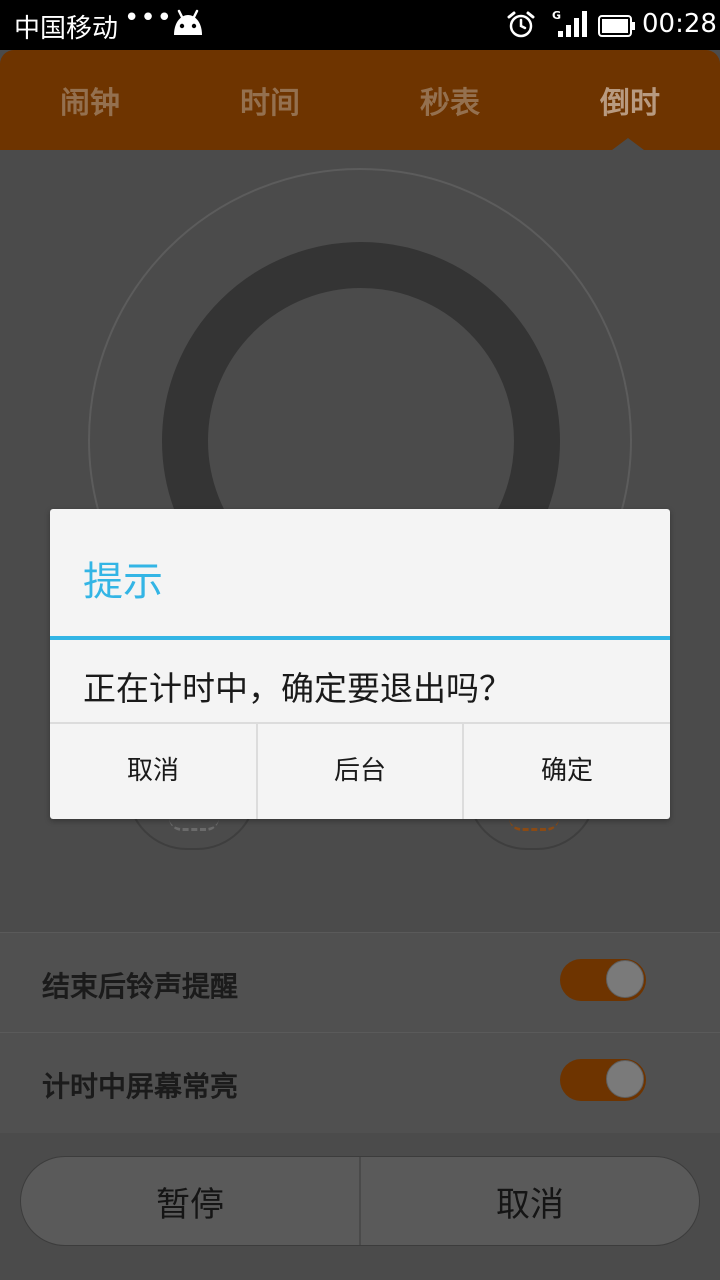  Describe the element at coordinates (360, 982) in the screenshot. I see `setting-ring-after-end: 结束后铃声提醒` at that location.